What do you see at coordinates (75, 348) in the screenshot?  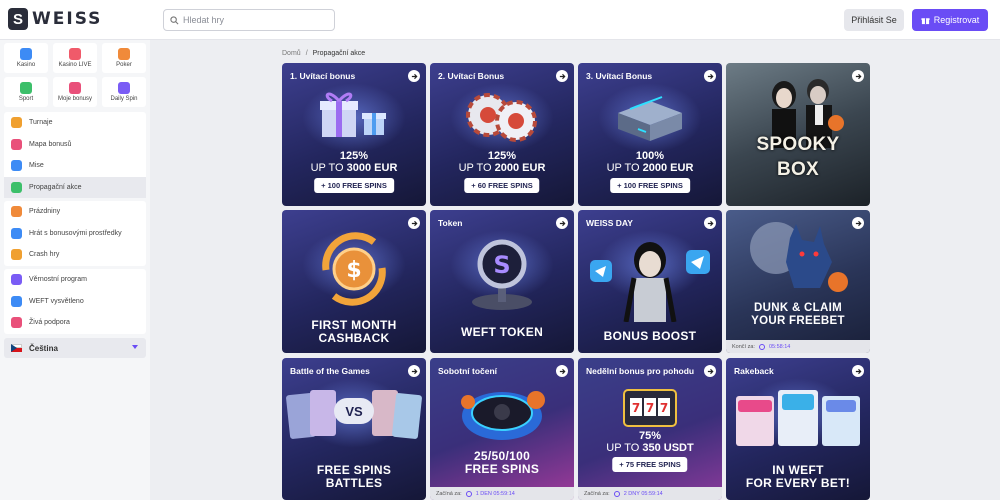 I see `language-selector: Čeština` at bounding box center [75, 348].